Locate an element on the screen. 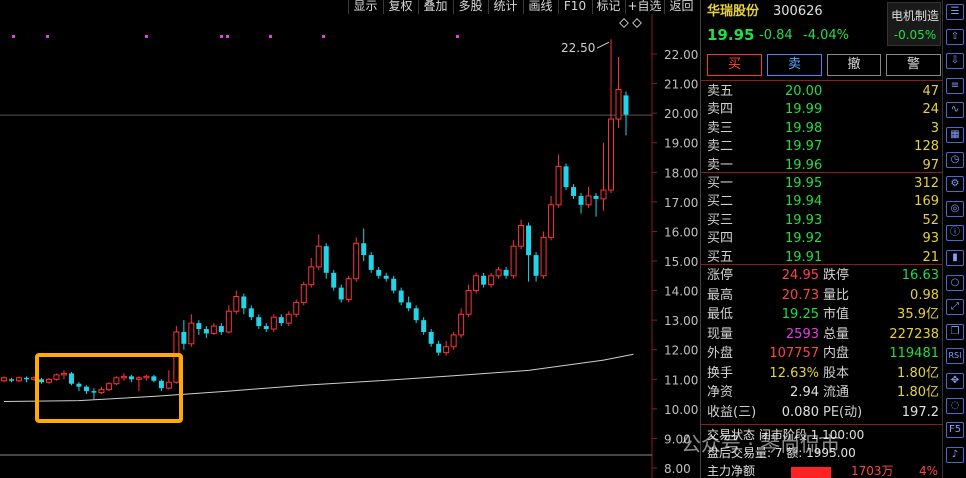  toolbar-button-1: 复权 is located at coordinates (400, 7).